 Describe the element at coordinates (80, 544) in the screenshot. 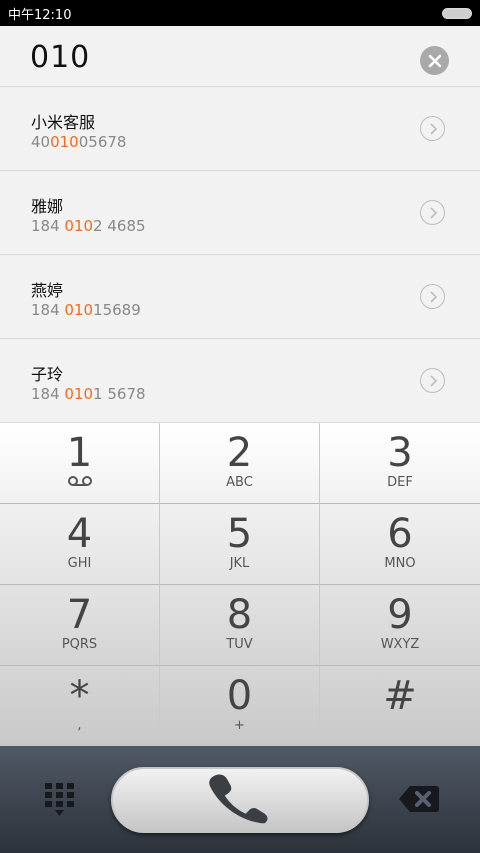

I see `key-4: 4 GHI` at that location.